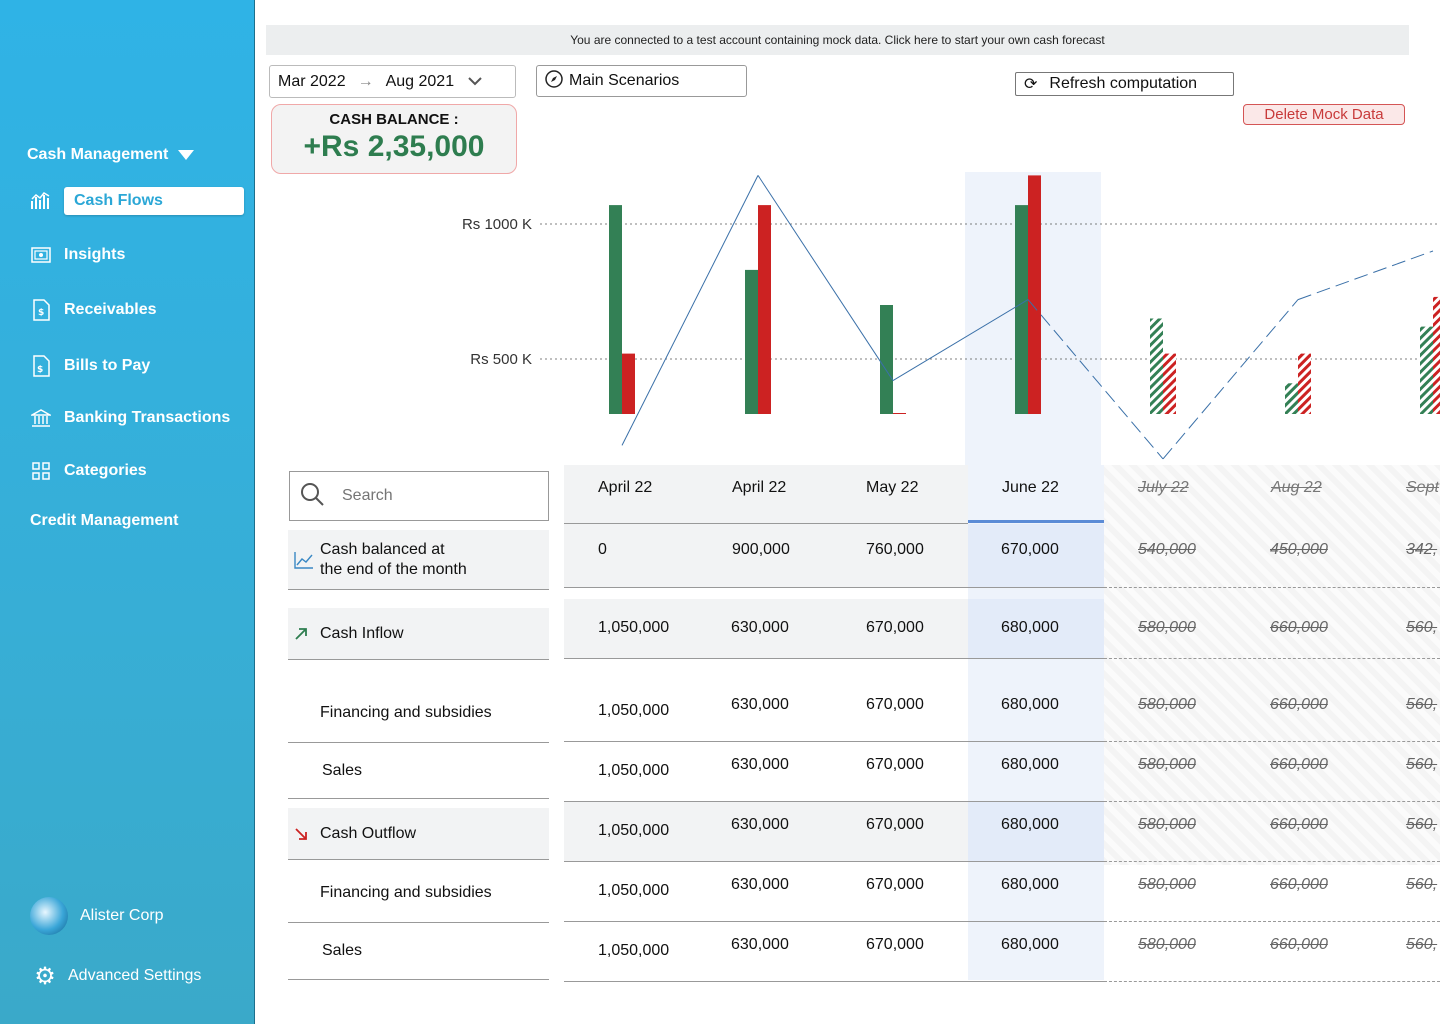 This screenshot has height=1024, width=1440. Describe the element at coordinates (362, 633) in the screenshot. I see `row-label: Cash Inflow` at that location.